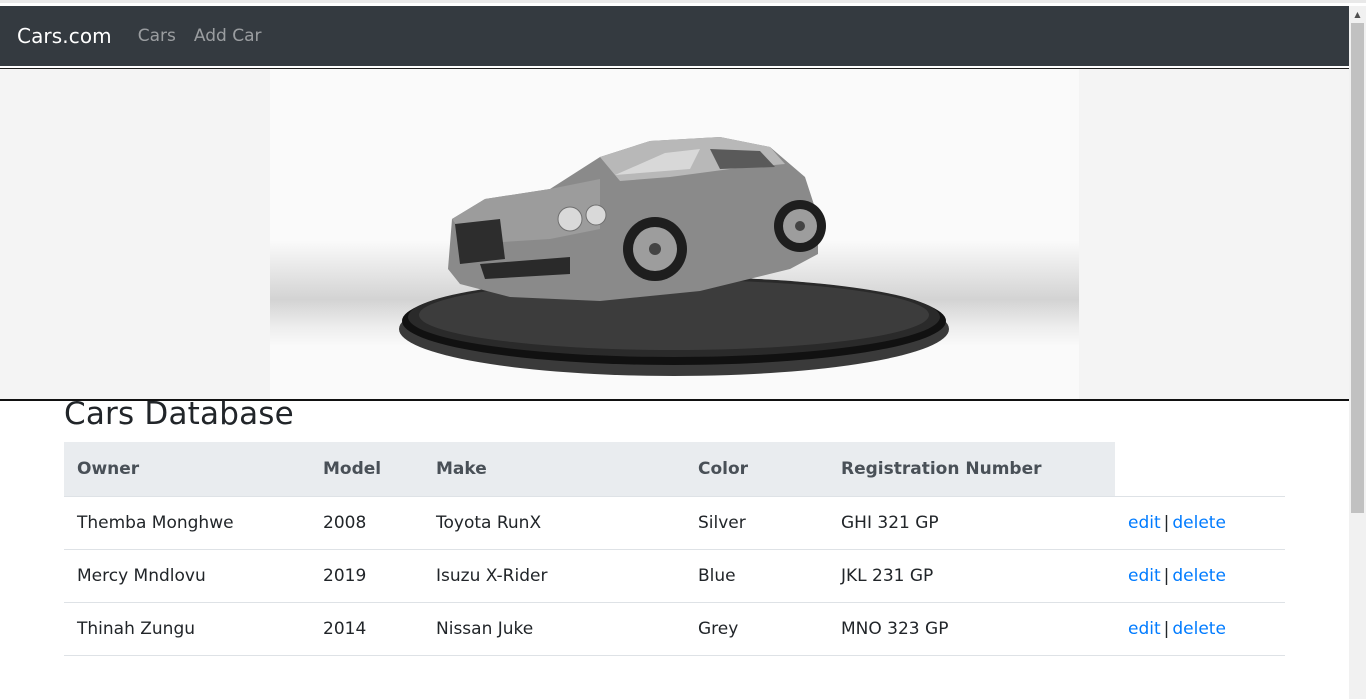 The width and height of the screenshot is (1366, 699). I want to click on scroll-up-icon: ▲, so click(1357, 14).